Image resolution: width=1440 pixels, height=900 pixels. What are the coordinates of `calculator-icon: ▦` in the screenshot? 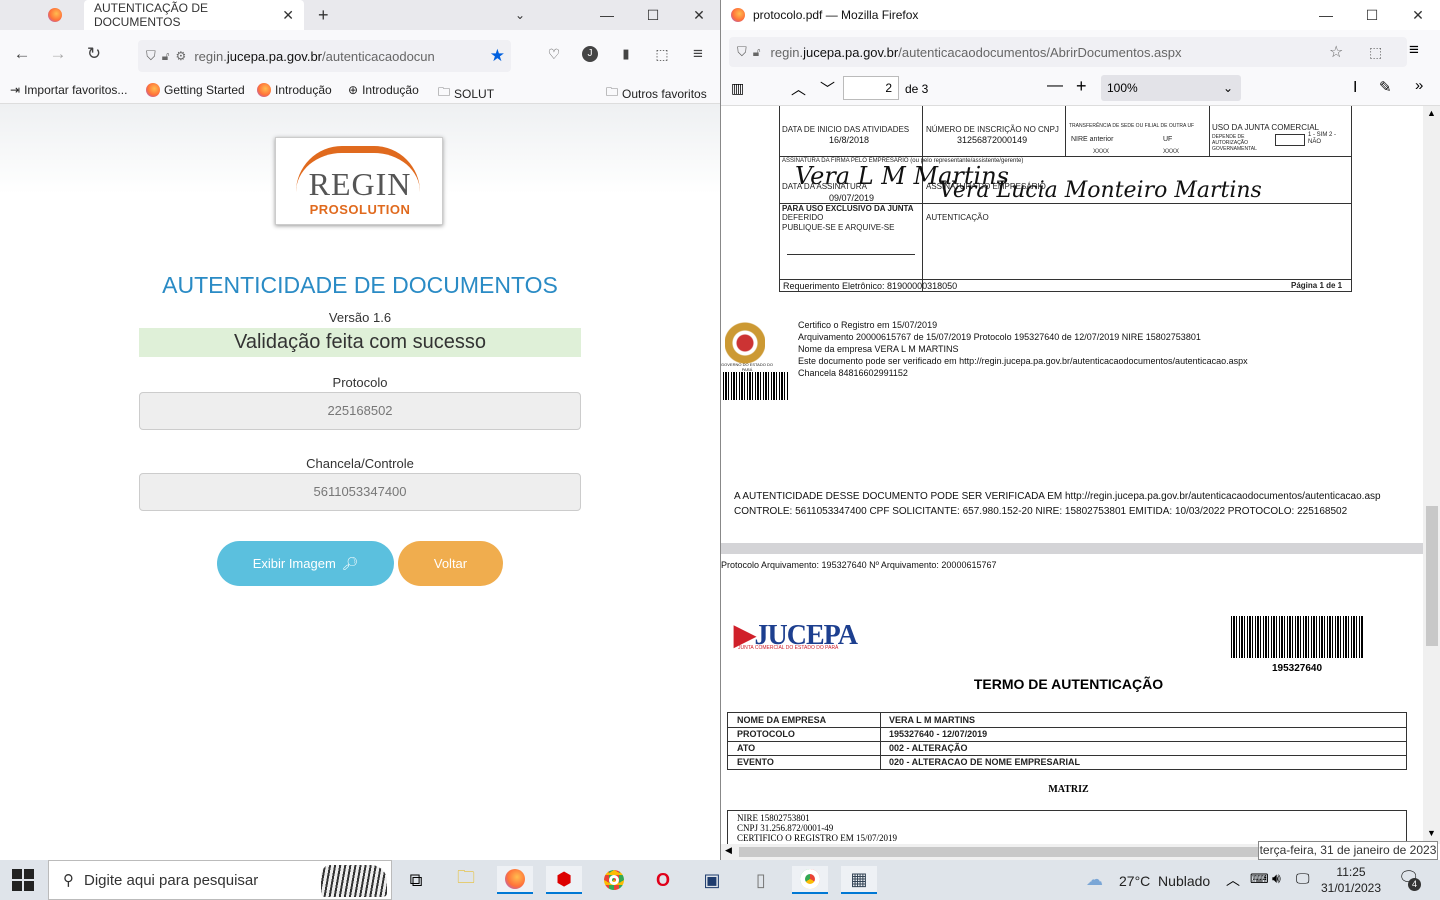 It's located at (859, 880).